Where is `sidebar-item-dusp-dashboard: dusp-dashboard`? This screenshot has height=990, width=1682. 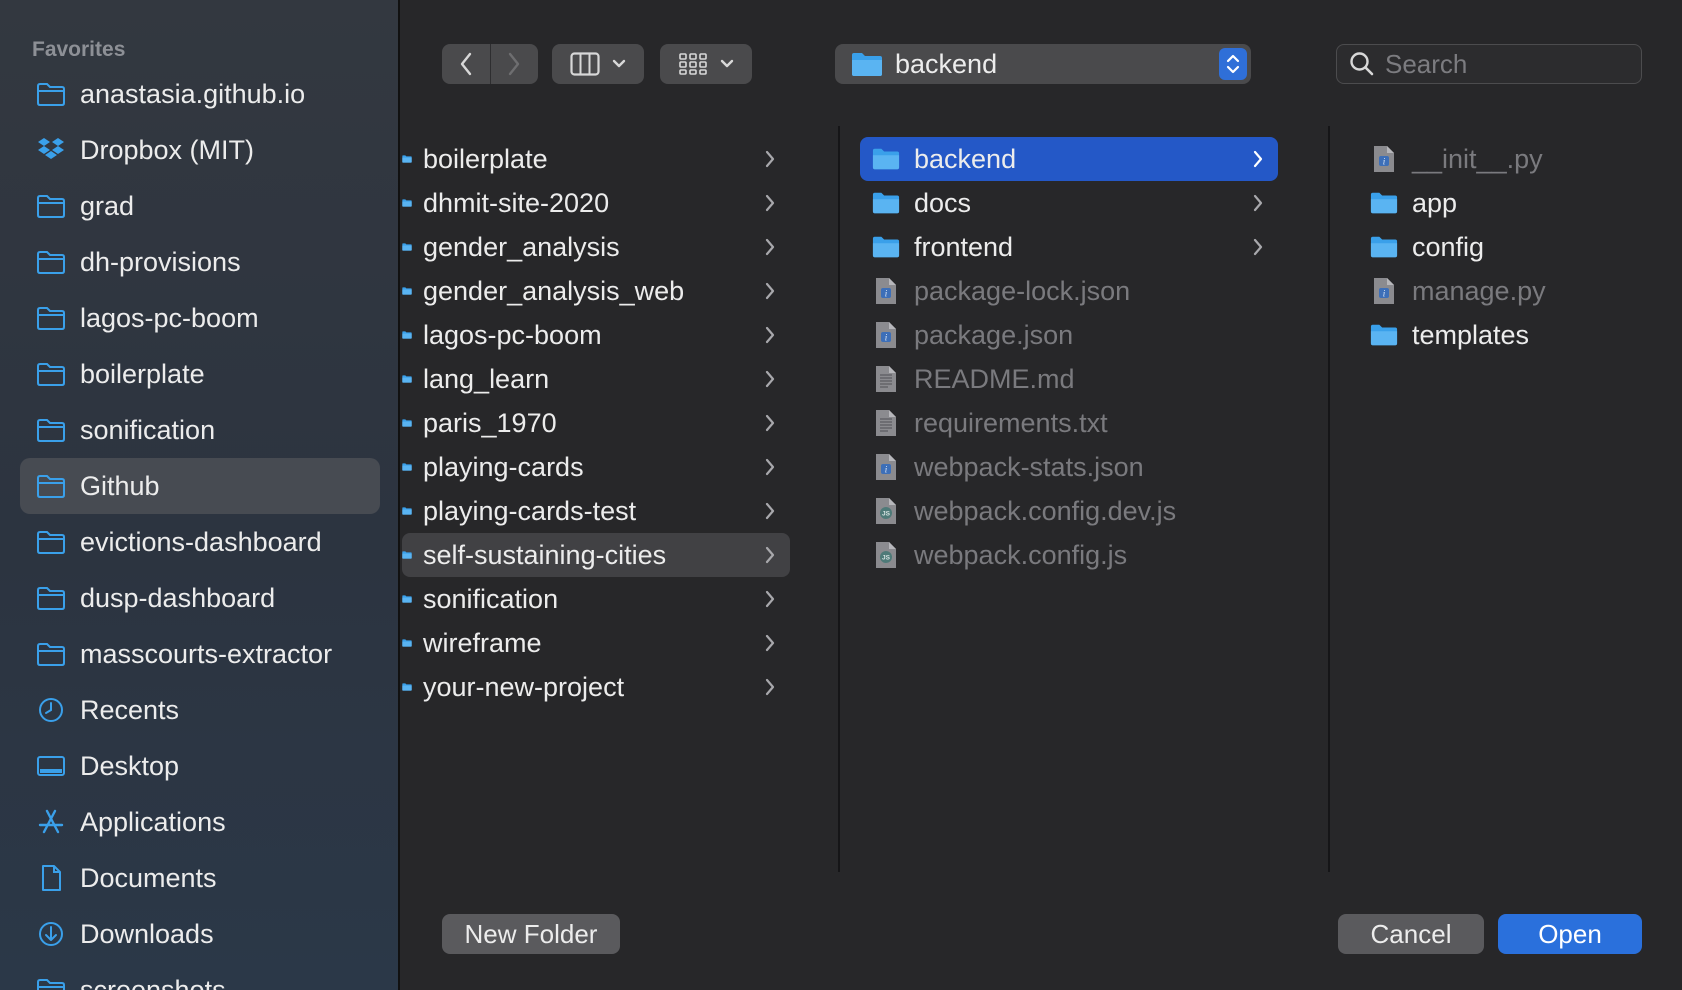
sidebar-item-dusp-dashboard: dusp-dashboard is located at coordinates (200, 598).